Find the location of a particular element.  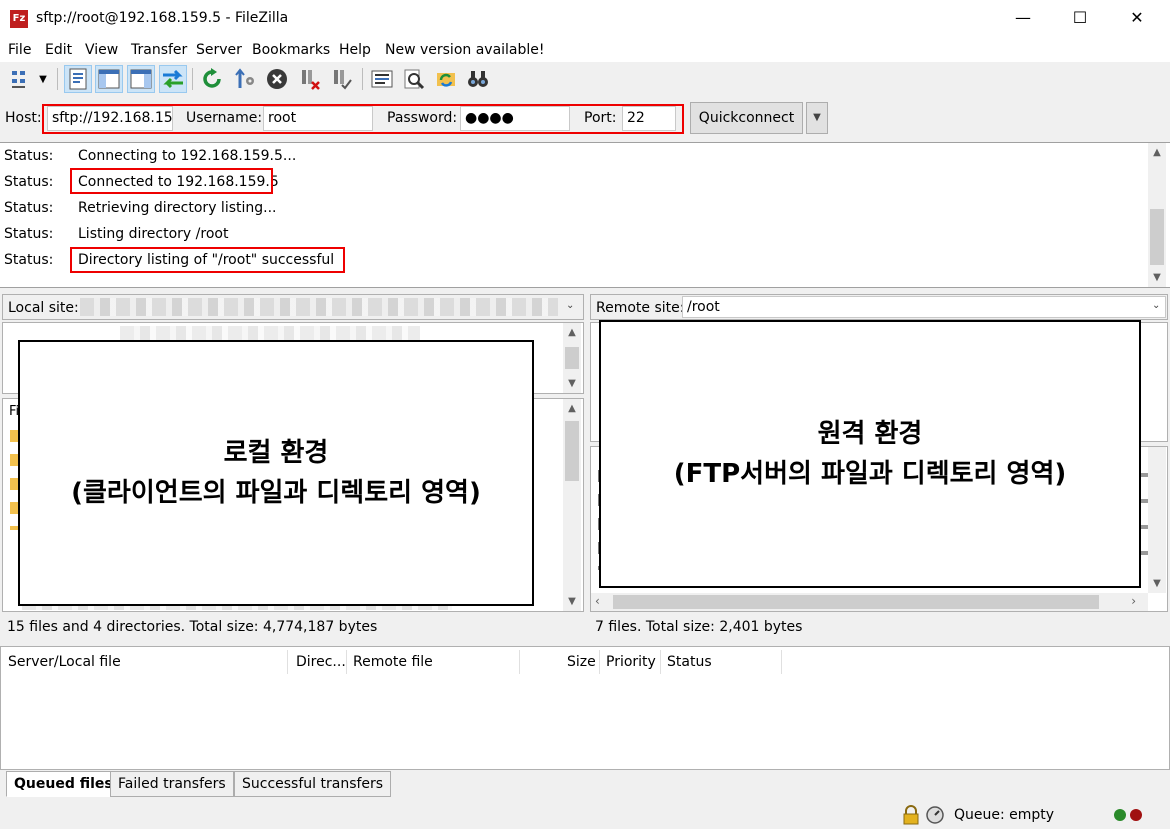

remote-status: 7 files. Total size: 2,401 bytes is located at coordinates (879, 627).